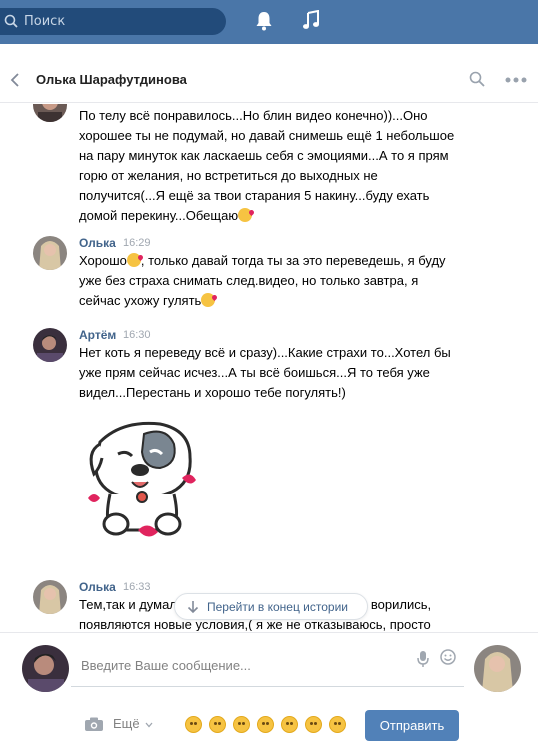  What do you see at coordinates (448, 657) in the screenshot?
I see `emoji-picker-icon` at bounding box center [448, 657].